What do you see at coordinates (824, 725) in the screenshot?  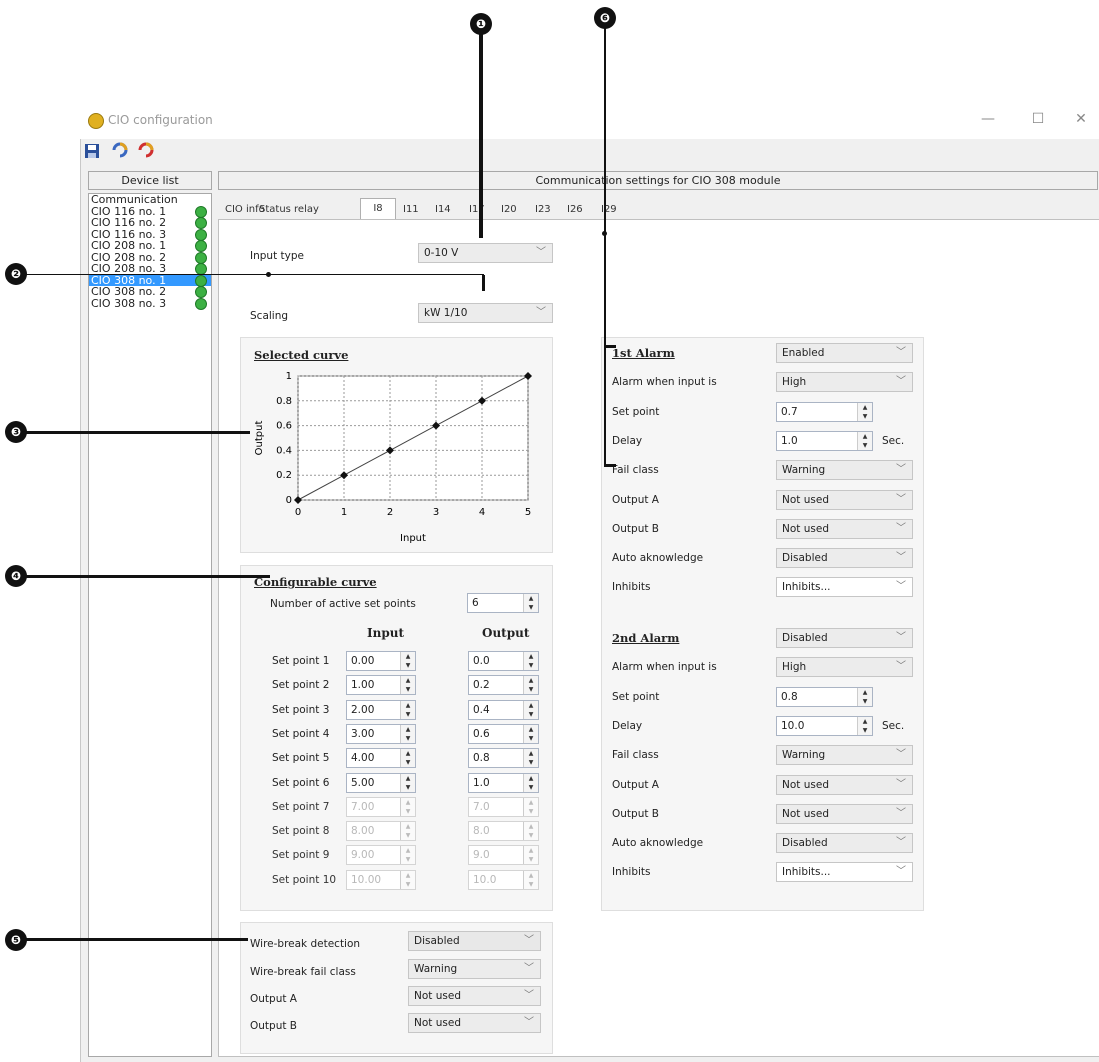 I see `alarm2-delay-stepper: 10.0 ▲ ▼` at bounding box center [824, 725].